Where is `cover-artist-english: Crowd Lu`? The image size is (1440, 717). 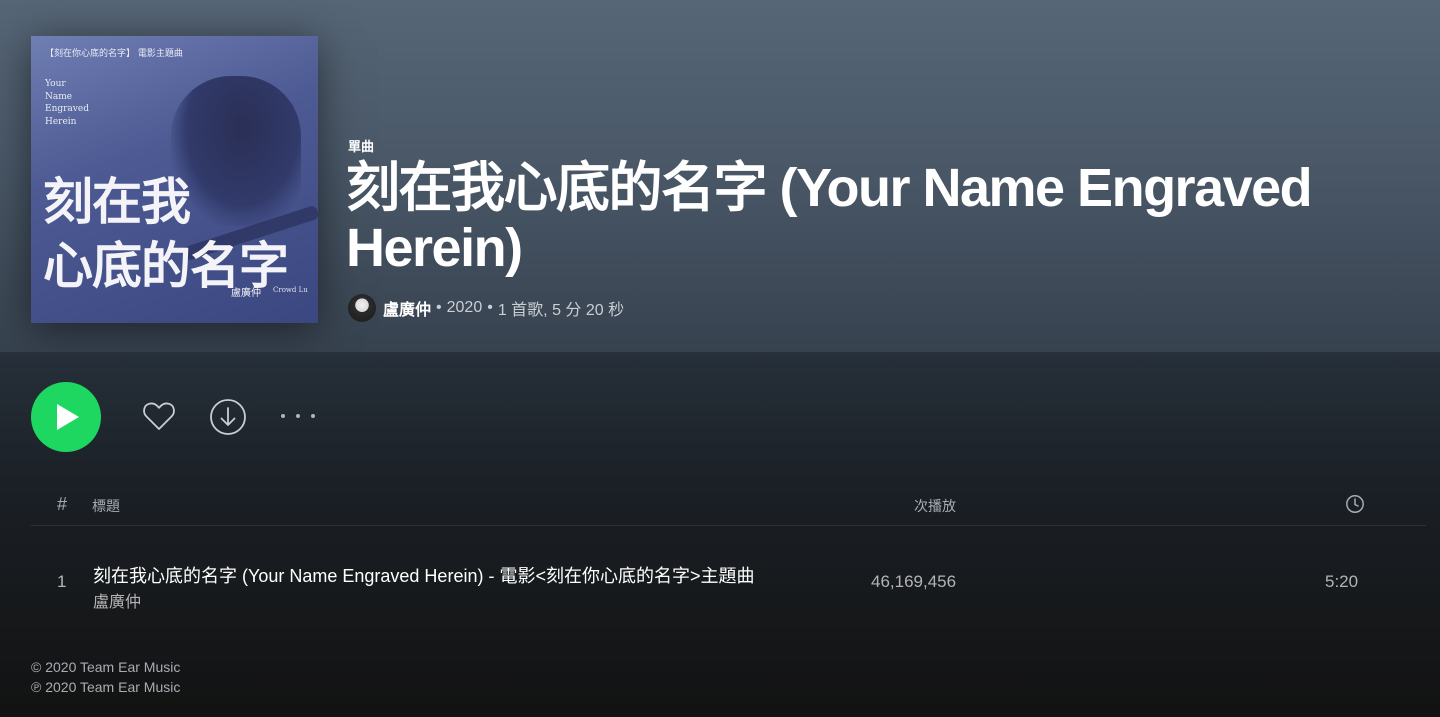 cover-artist-english: Crowd Lu is located at coordinates (290, 290).